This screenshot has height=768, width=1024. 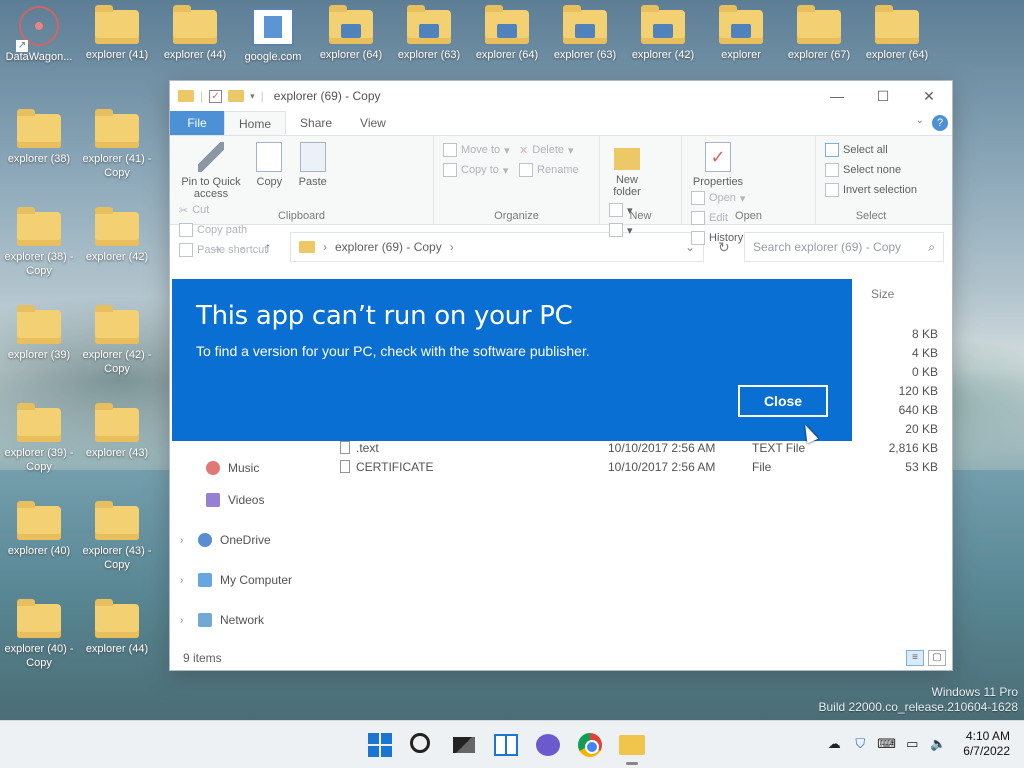 What do you see at coordinates (834, 744) in the screenshot?
I see `onedrive-offline-icon: ☁` at bounding box center [834, 744].